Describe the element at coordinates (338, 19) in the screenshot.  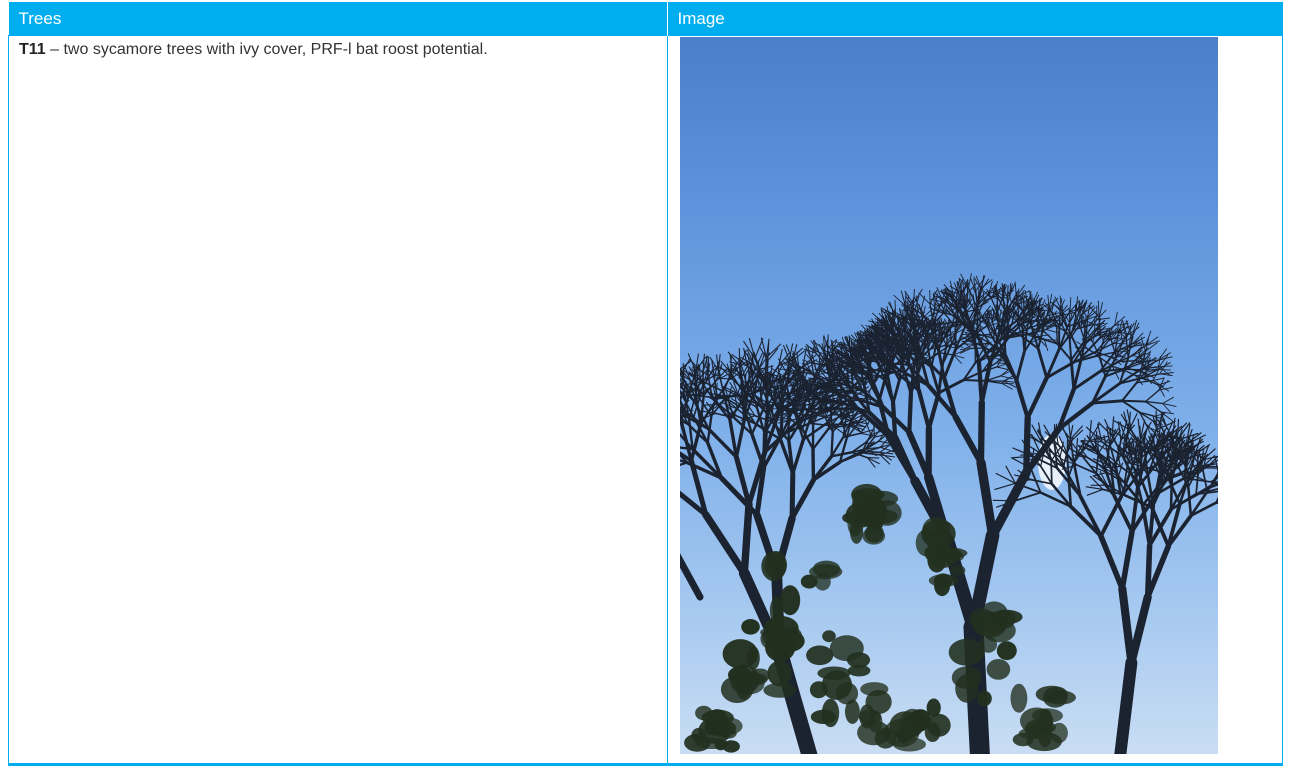
I see `header-trees: Trees` at that location.